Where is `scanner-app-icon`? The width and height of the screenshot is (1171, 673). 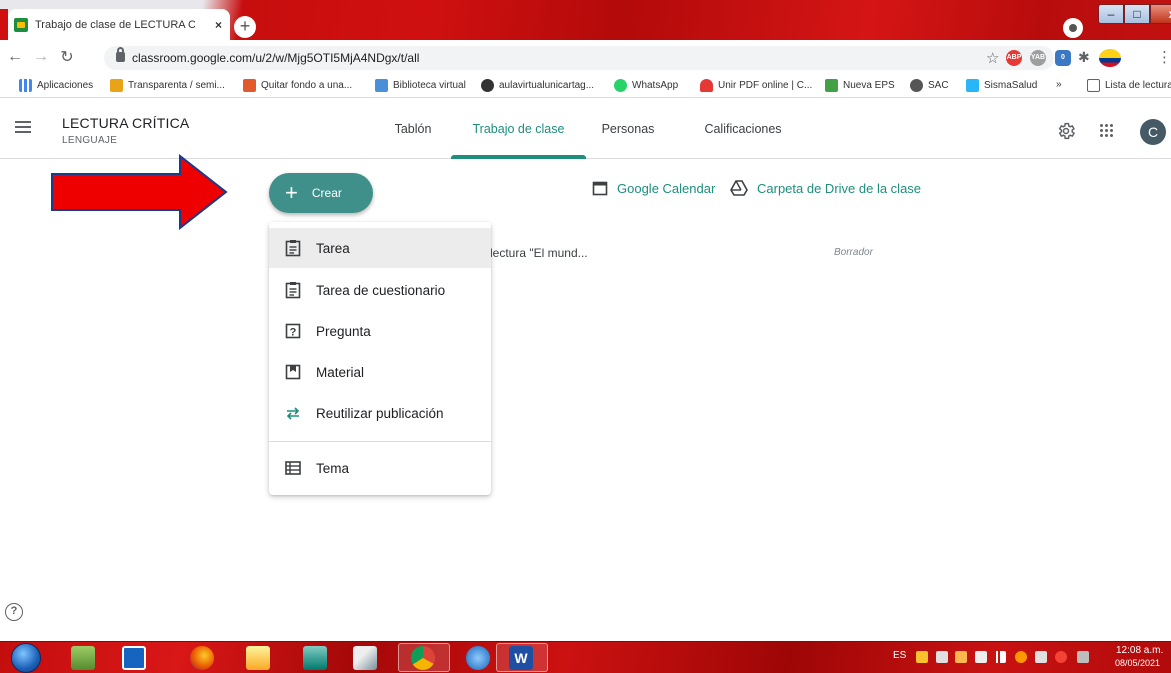
scanner-app-icon is located at coordinates (365, 658).